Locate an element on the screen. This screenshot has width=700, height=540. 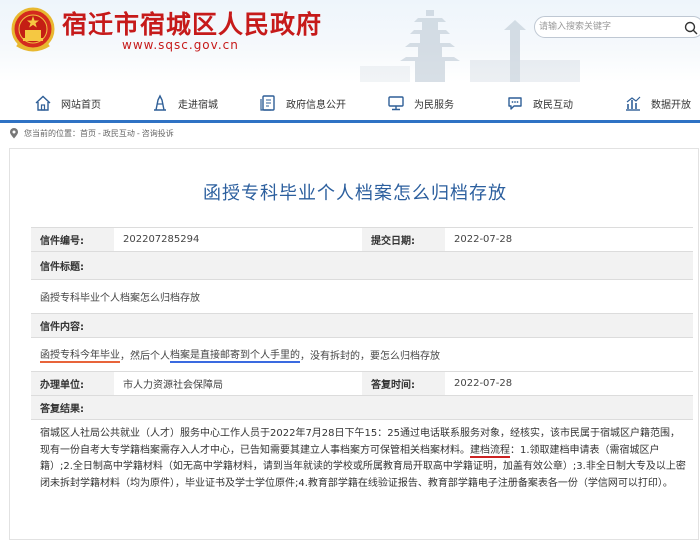
site-url: www.sqsc.gov.cn is located at coordinates (180, 45).